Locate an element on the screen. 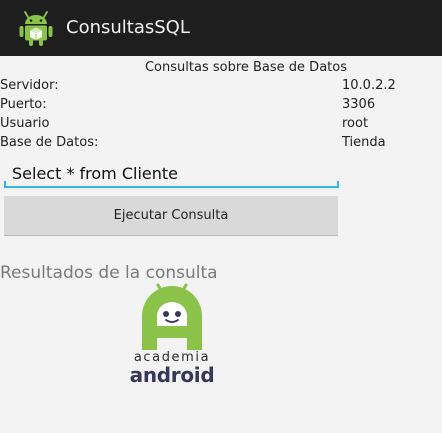 The image size is (442, 433). user-row: Usuario root is located at coordinates (221, 125).